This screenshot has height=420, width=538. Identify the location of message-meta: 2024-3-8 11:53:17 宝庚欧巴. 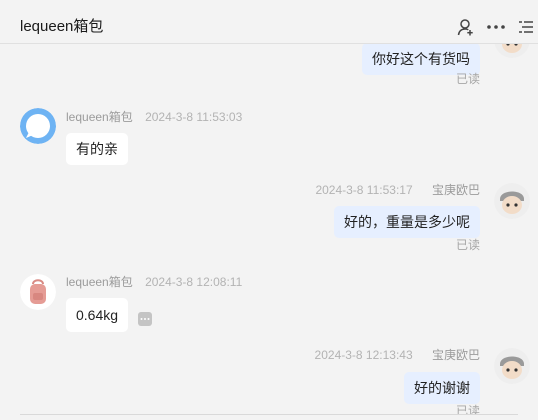
(397, 190).